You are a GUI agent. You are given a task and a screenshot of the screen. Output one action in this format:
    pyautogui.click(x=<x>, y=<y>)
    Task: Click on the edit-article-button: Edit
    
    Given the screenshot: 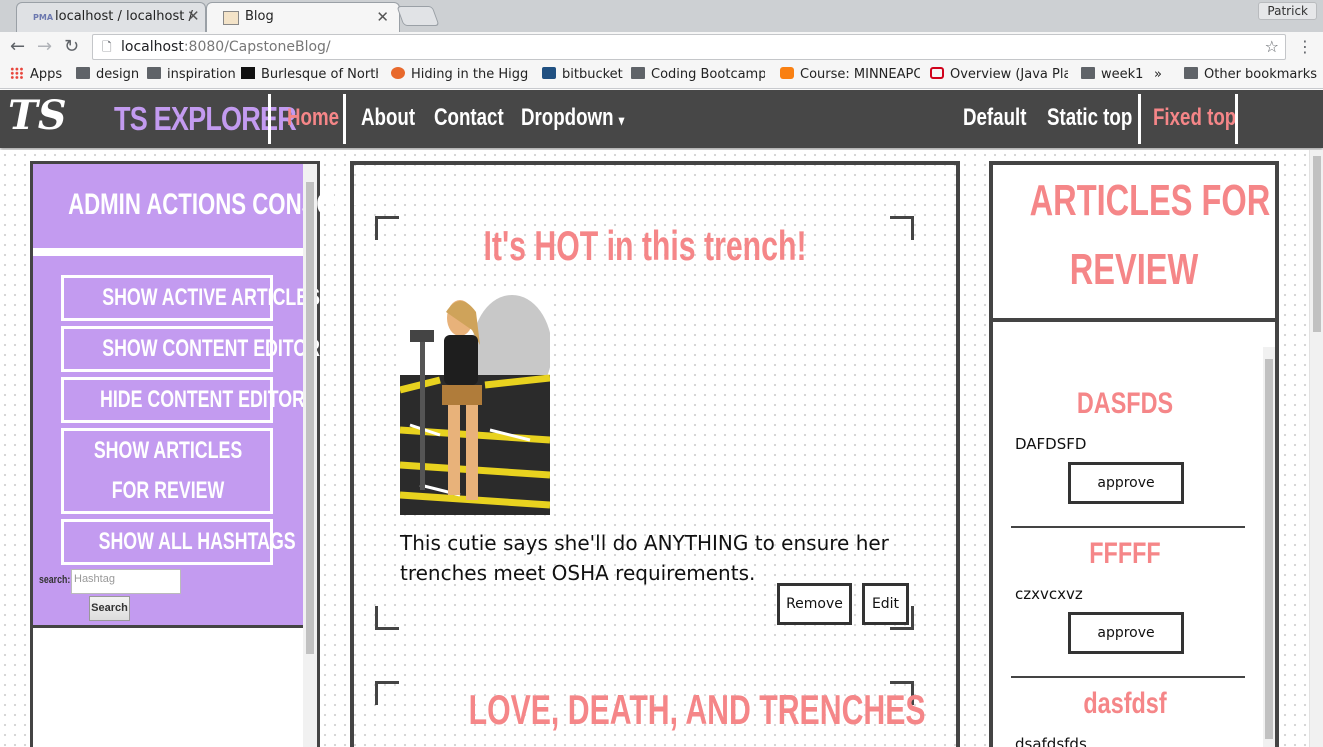 What is the action you would take?
    pyautogui.click(x=885, y=604)
    